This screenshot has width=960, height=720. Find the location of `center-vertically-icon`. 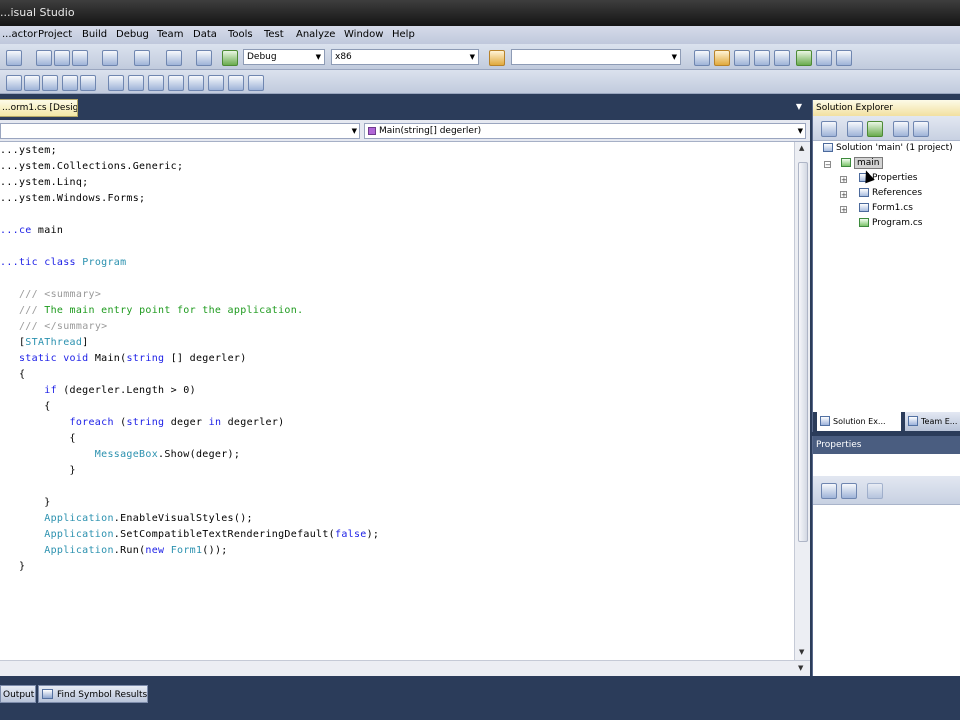

center-vertically-icon is located at coordinates (236, 83).